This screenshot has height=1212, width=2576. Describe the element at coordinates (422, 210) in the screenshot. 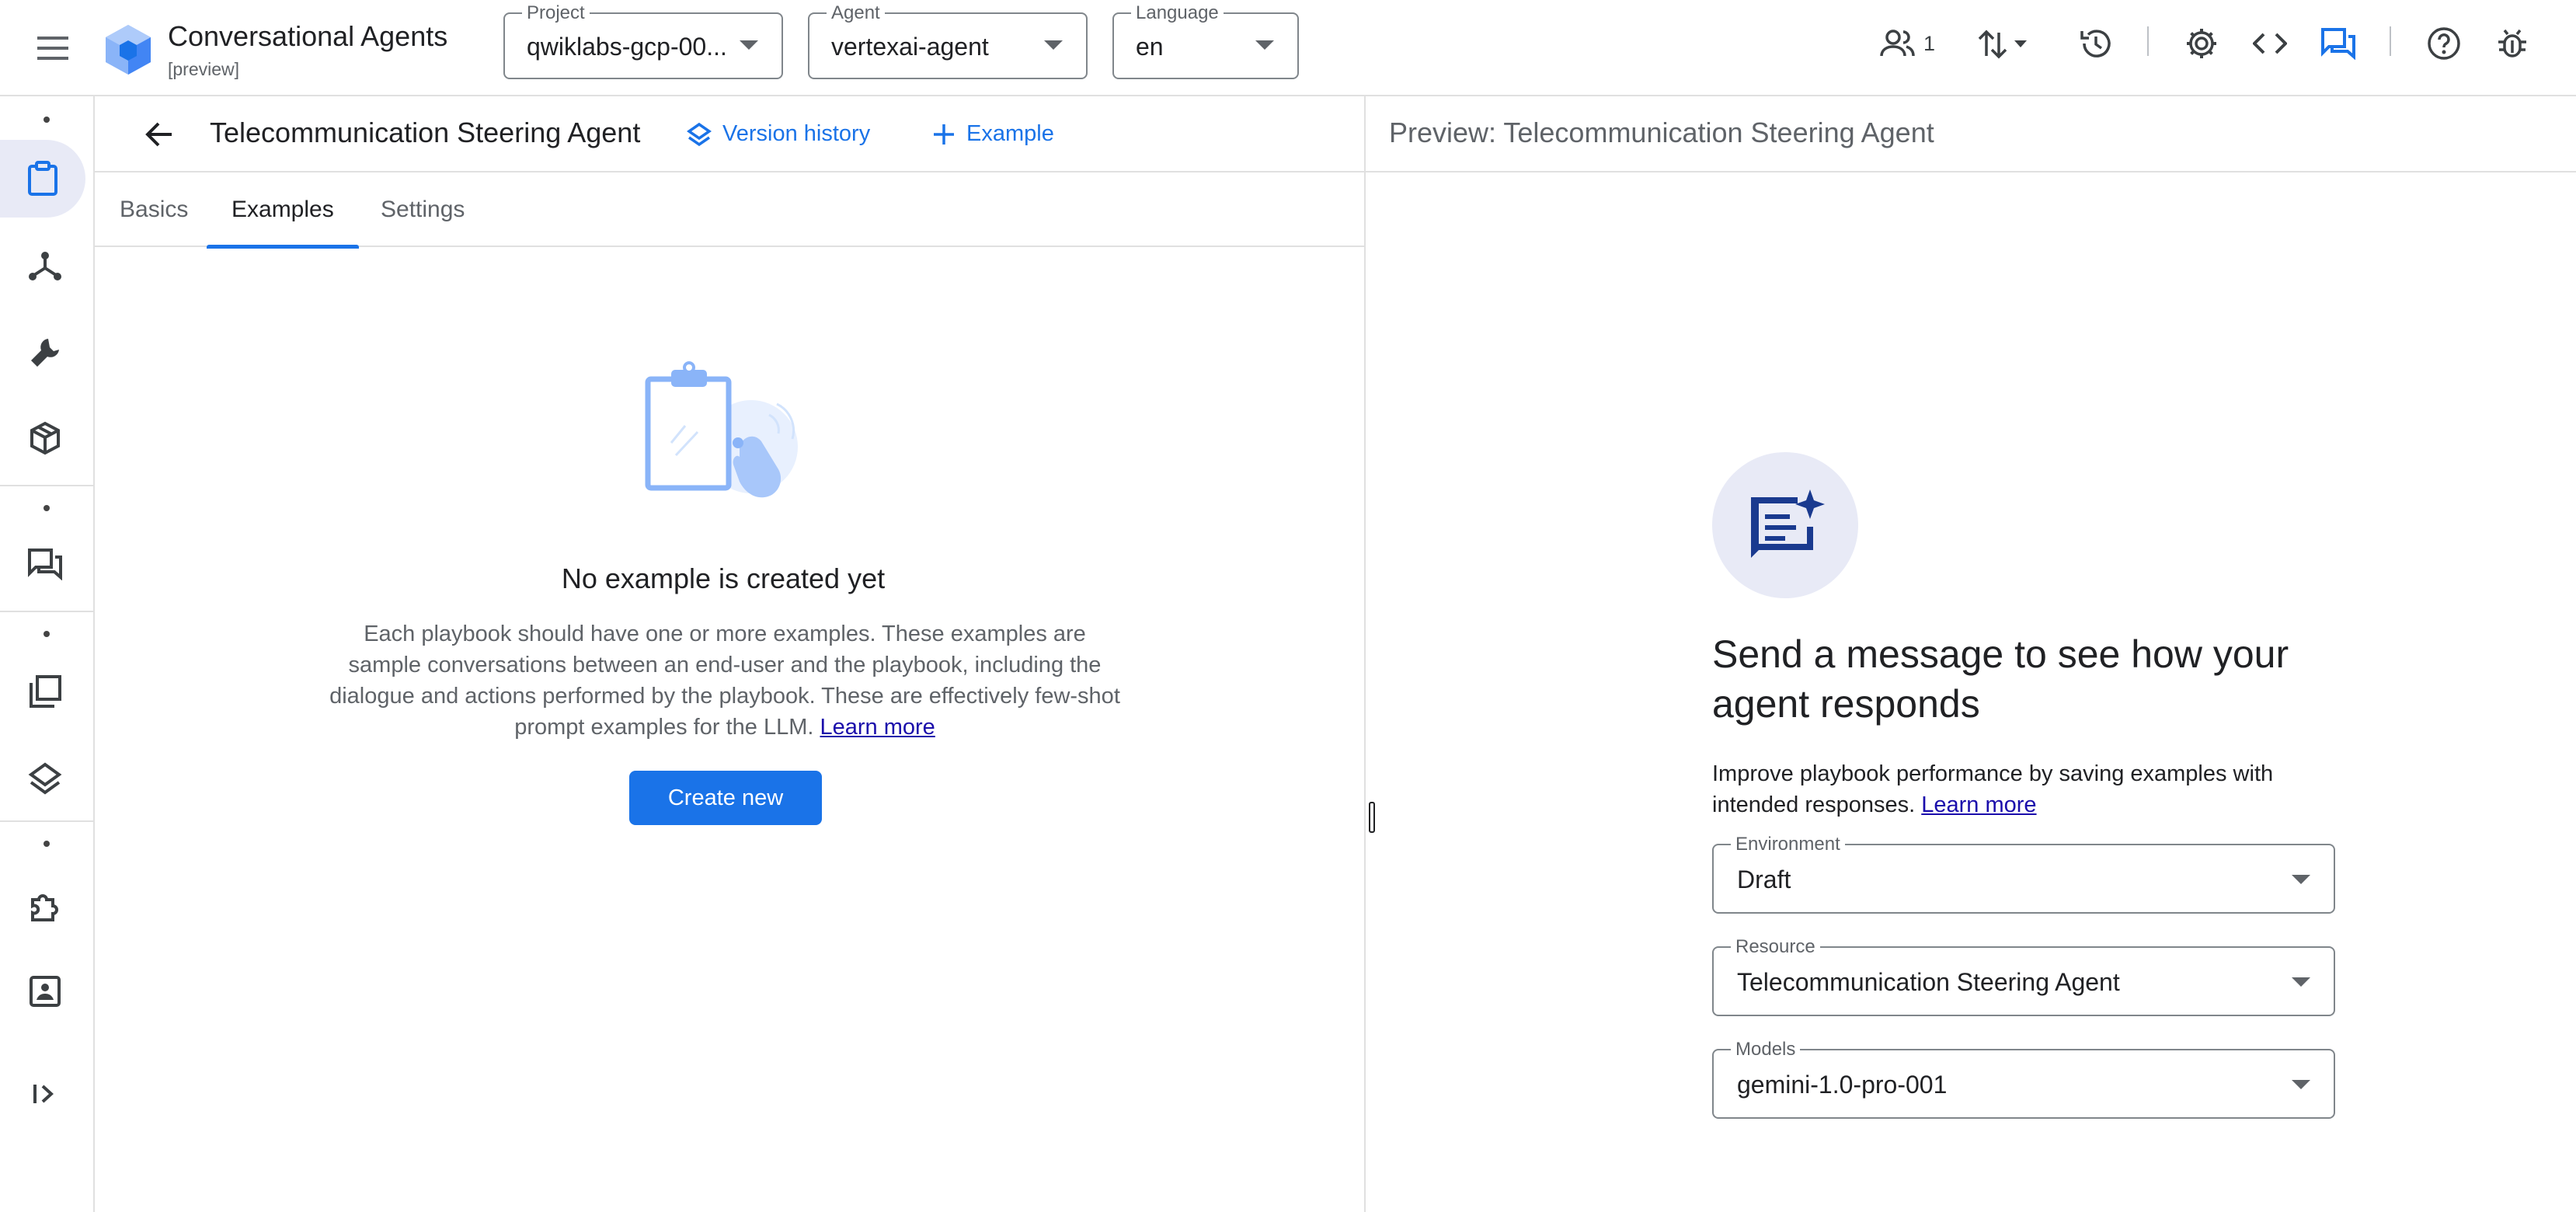

I see `tab-settings: Settings` at that location.